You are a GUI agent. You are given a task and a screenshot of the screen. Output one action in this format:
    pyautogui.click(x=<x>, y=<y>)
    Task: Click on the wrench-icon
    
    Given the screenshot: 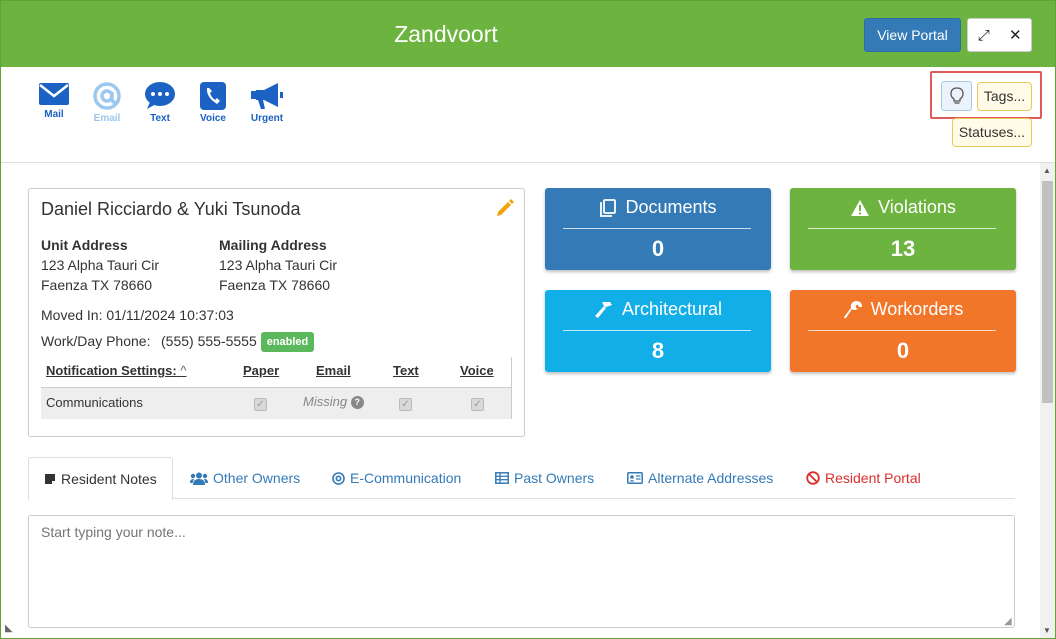 What is the action you would take?
    pyautogui.click(x=852, y=309)
    